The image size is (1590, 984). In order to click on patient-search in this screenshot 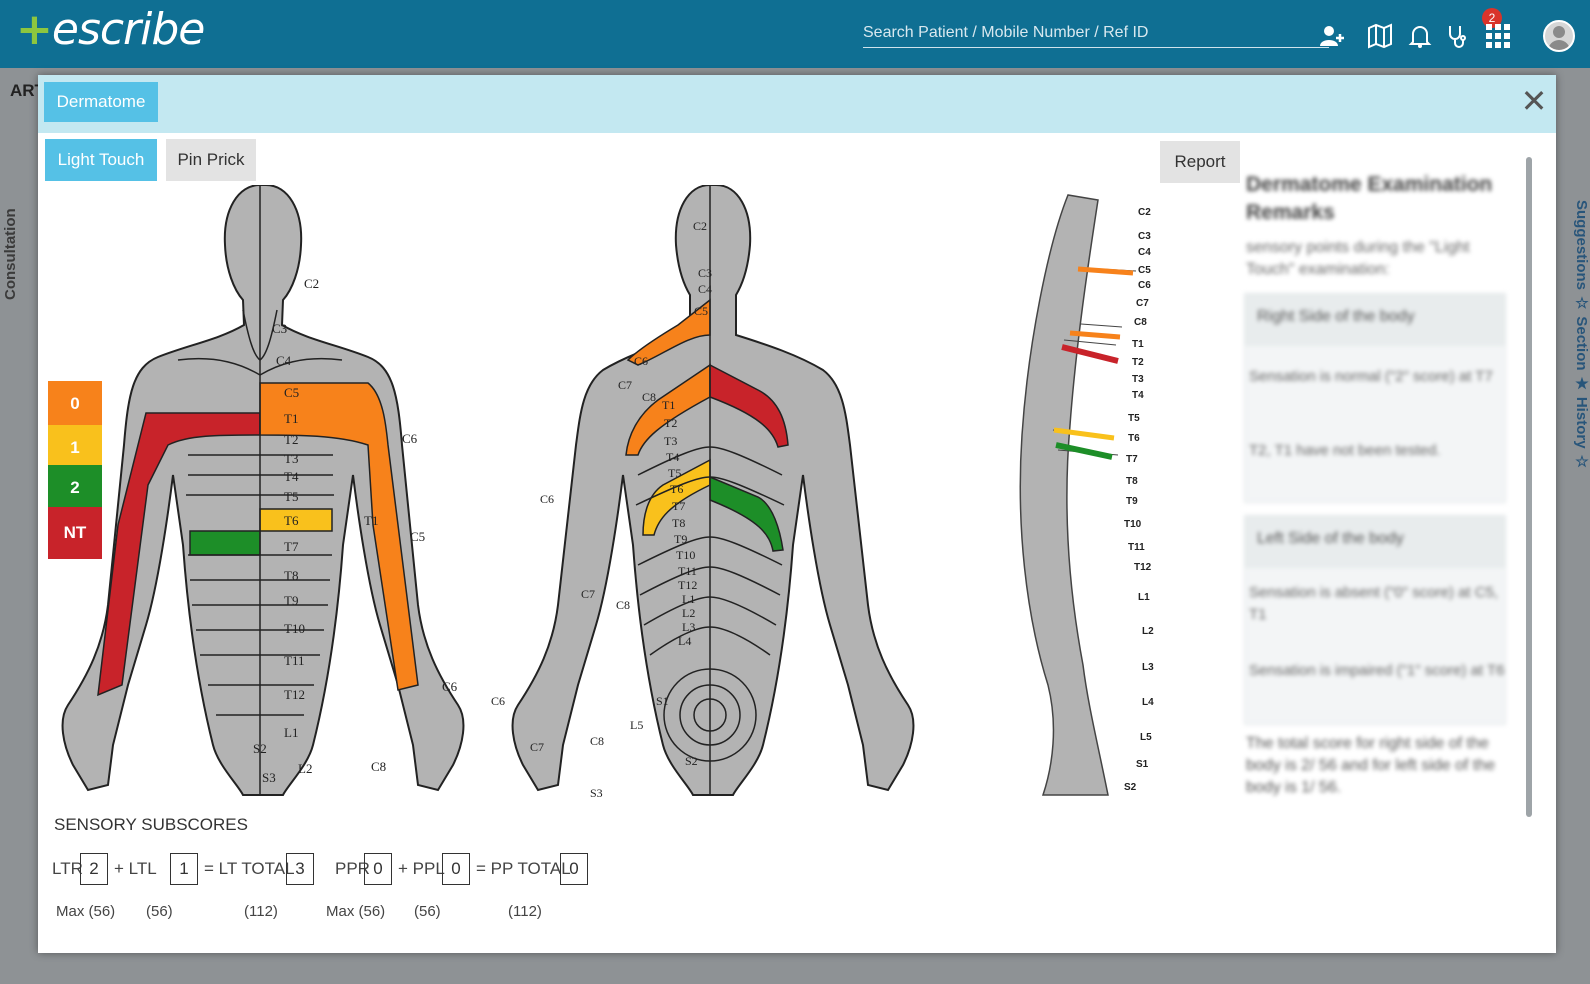, I will do `click(1096, 34)`.